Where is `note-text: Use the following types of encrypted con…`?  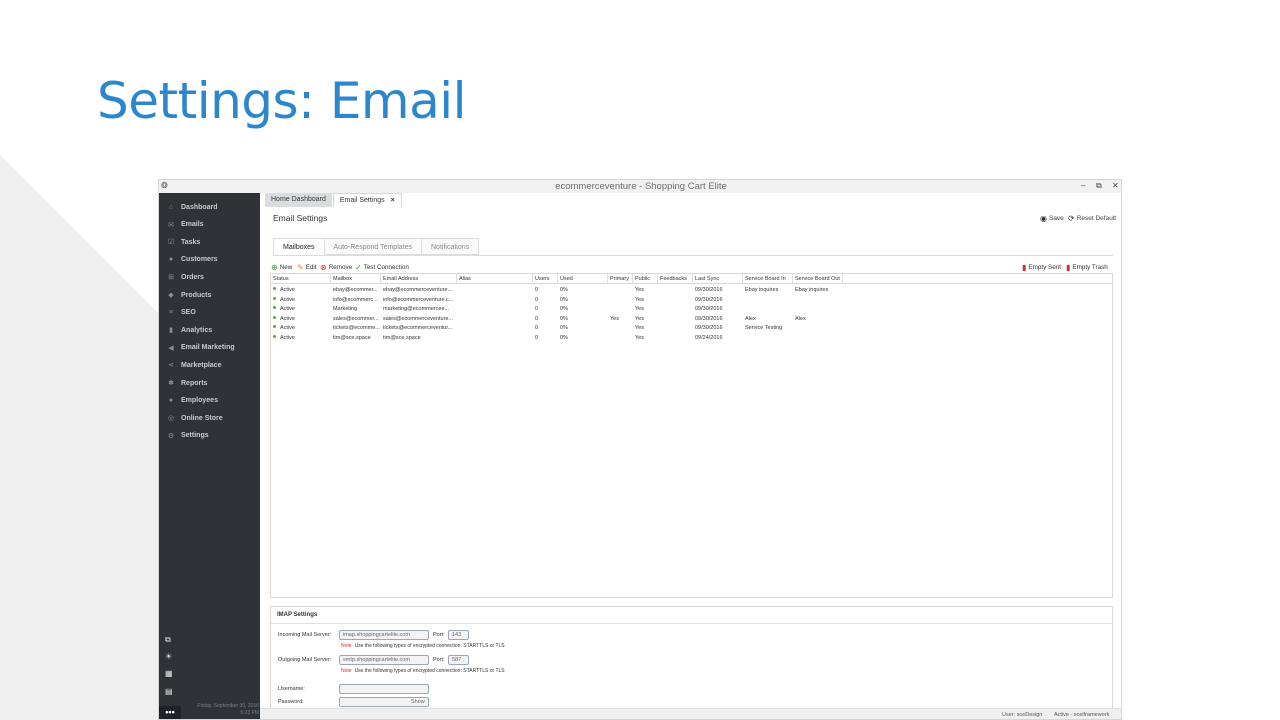 note-text: Use the following types of encrypted con… is located at coordinates (429, 671).